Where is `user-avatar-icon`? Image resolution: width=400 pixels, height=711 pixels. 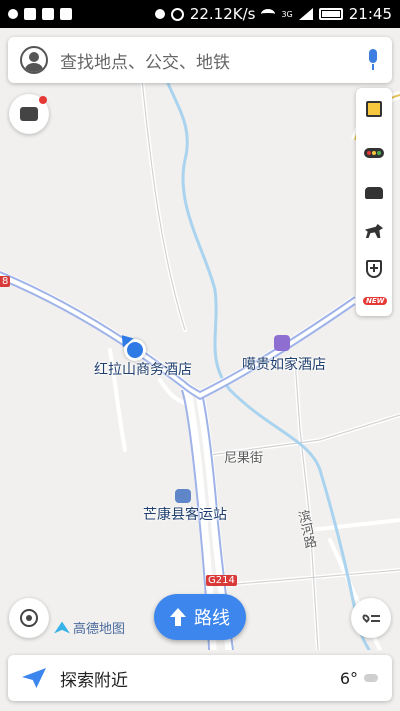 user-avatar-icon is located at coordinates (34, 60).